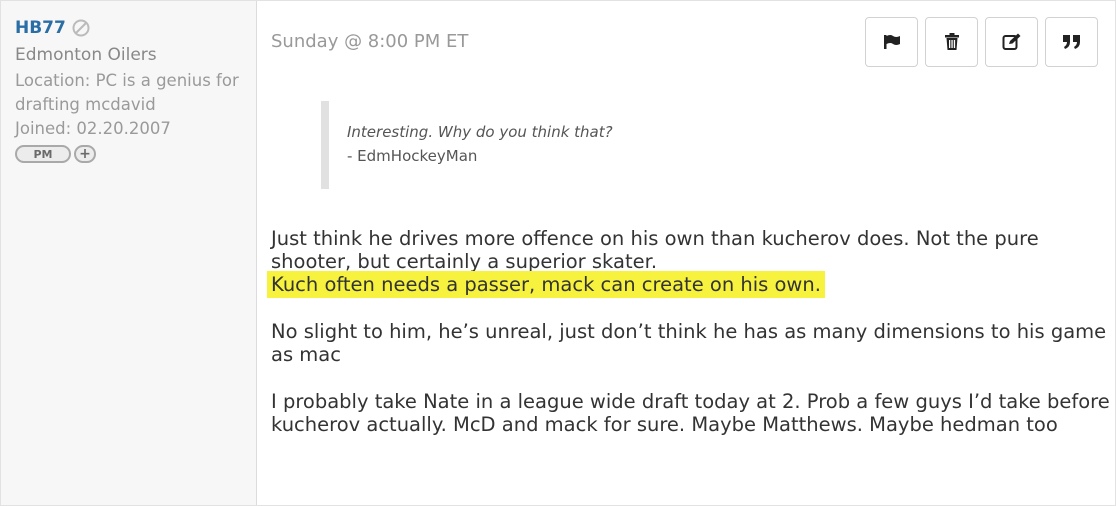  I want to click on user-team: Edmonton Oilers, so click(86, 55).